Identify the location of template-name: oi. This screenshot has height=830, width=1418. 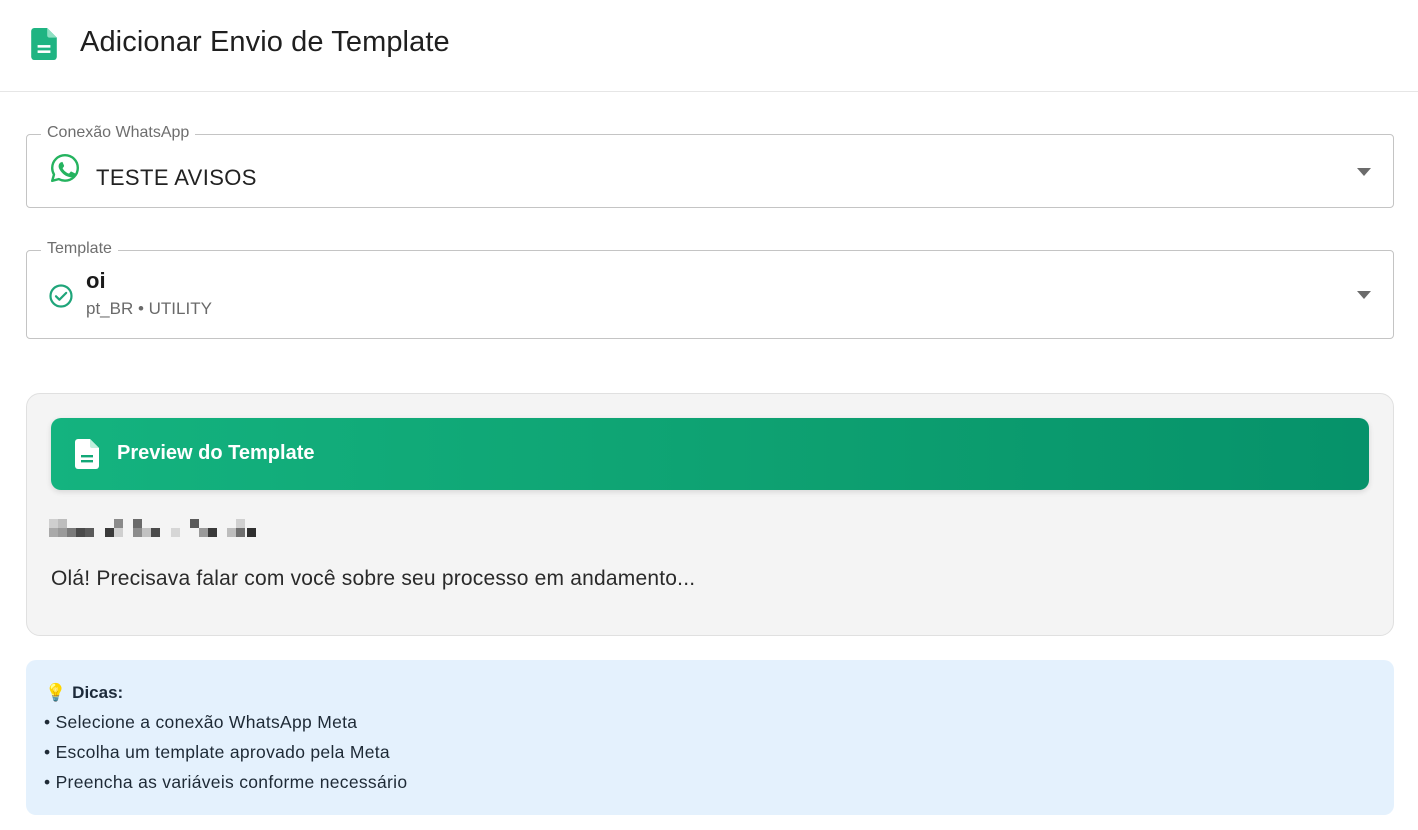
(96, 280).